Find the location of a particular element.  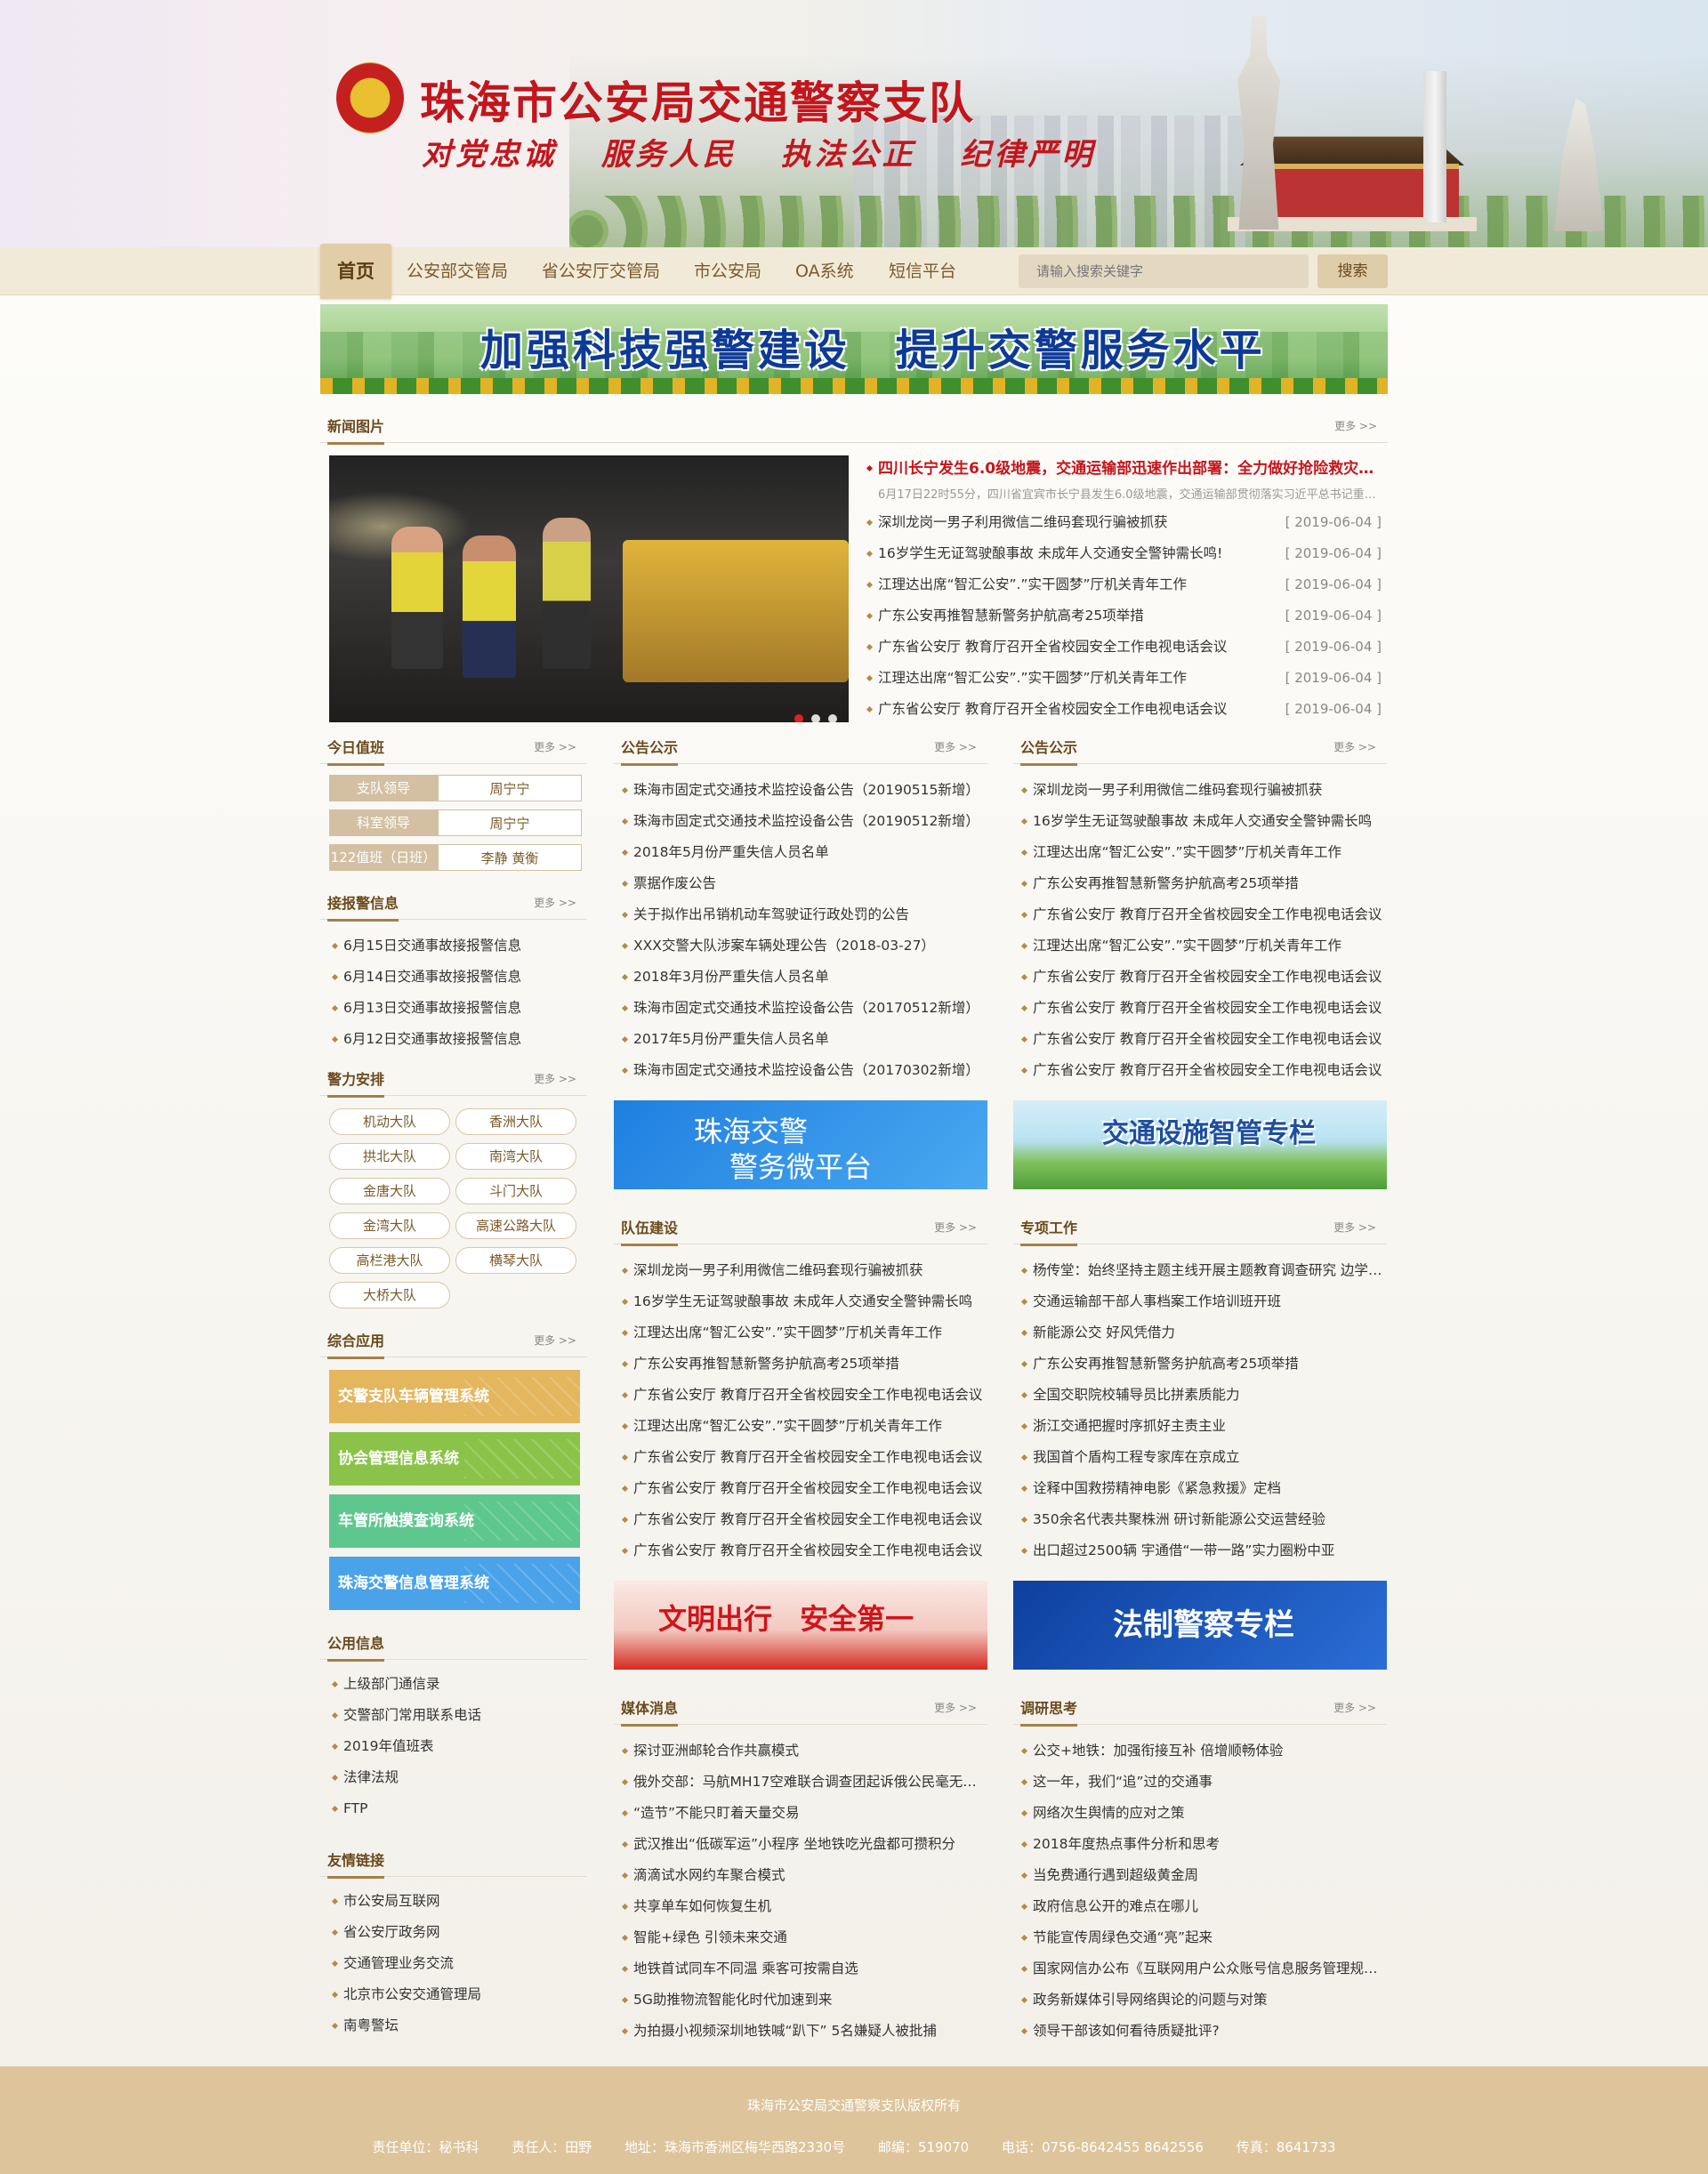

list-item: 我国首个盾构工程专家库在京成立 is located at coordinates (1203, 1457).